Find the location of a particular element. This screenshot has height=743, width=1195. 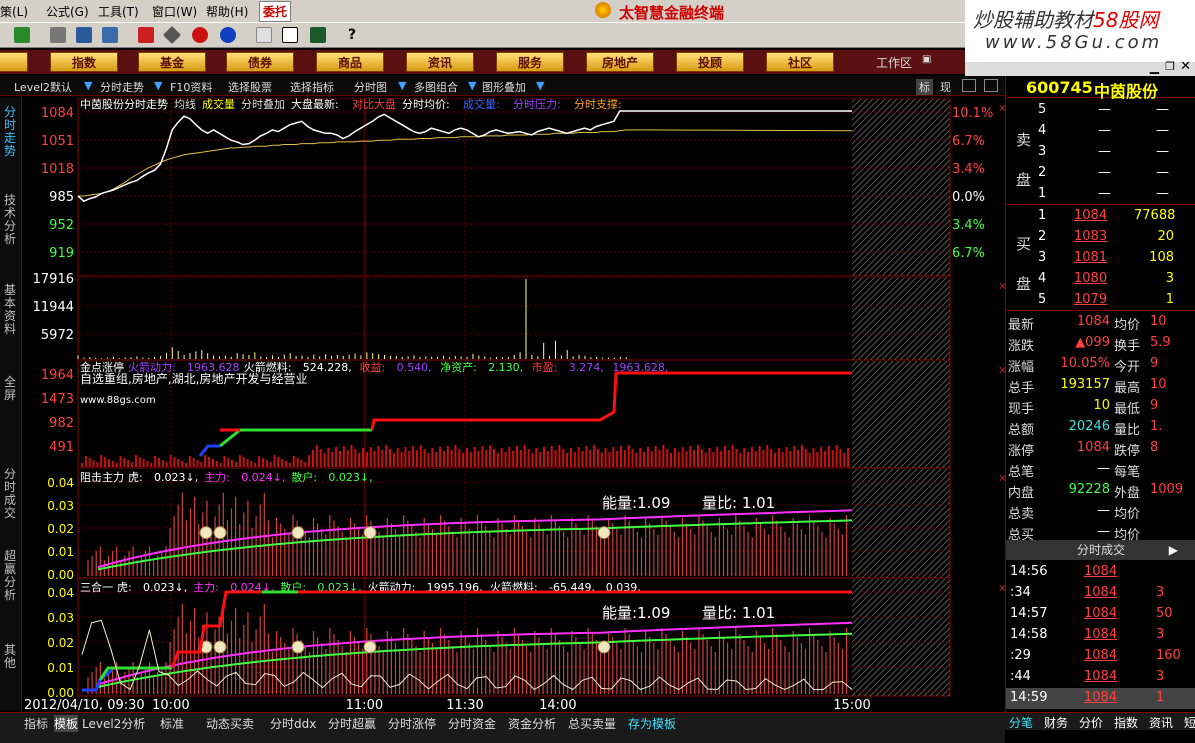

bottom-tab: 标准 is located at coordinates (172, 723).